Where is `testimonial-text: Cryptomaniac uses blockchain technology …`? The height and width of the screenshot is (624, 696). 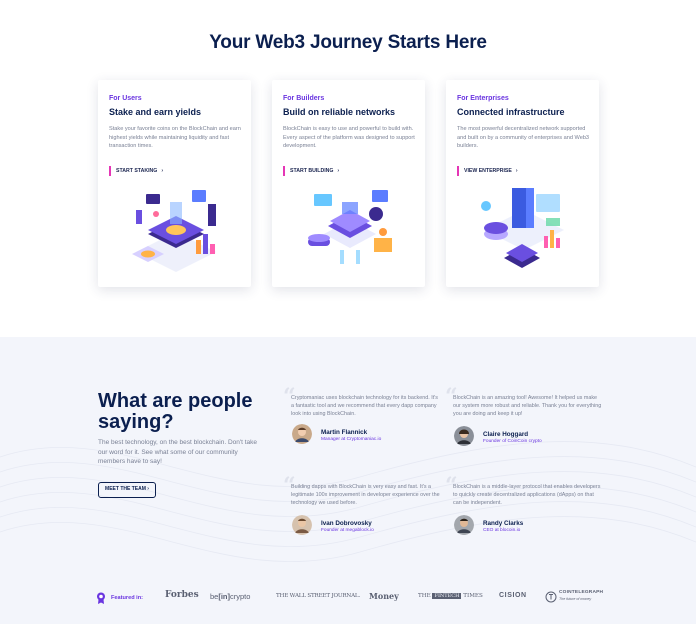
testimonial-text: Cryptomaniac uses blockchain technology … is located at coordinates (364, 406).